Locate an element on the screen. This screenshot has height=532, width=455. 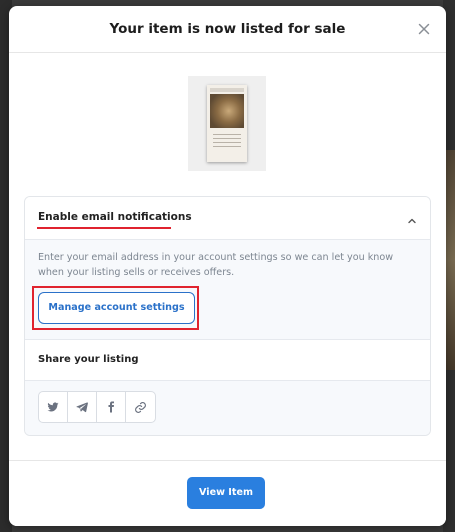
manage-account-settings-button: Manage account settings is located at coordinates (116, 308).